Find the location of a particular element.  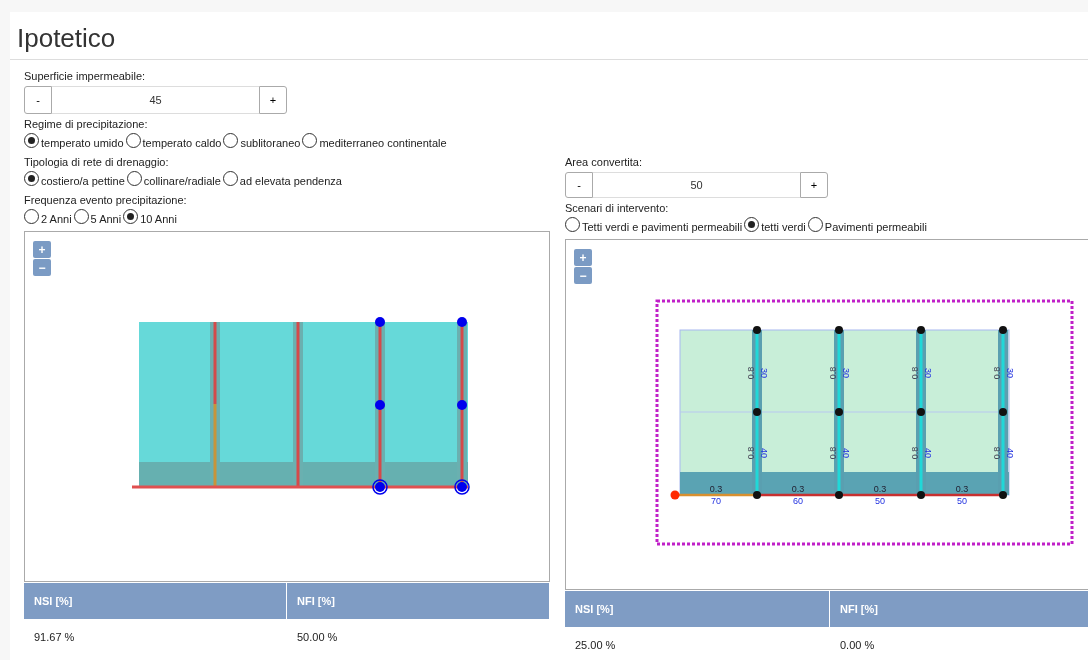

radio-label: temperato caldo is located at coordinates (182, 142).